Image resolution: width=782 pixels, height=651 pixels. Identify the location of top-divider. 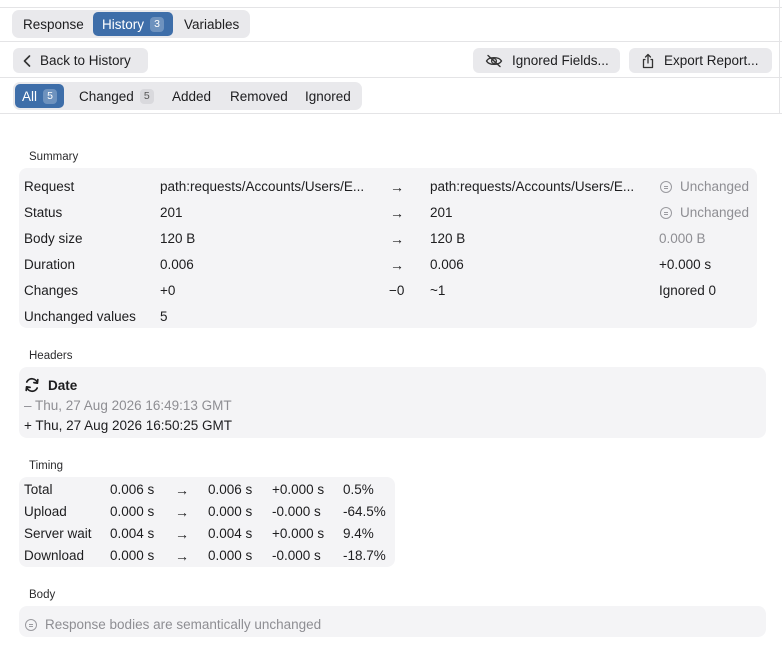
(391, 7).